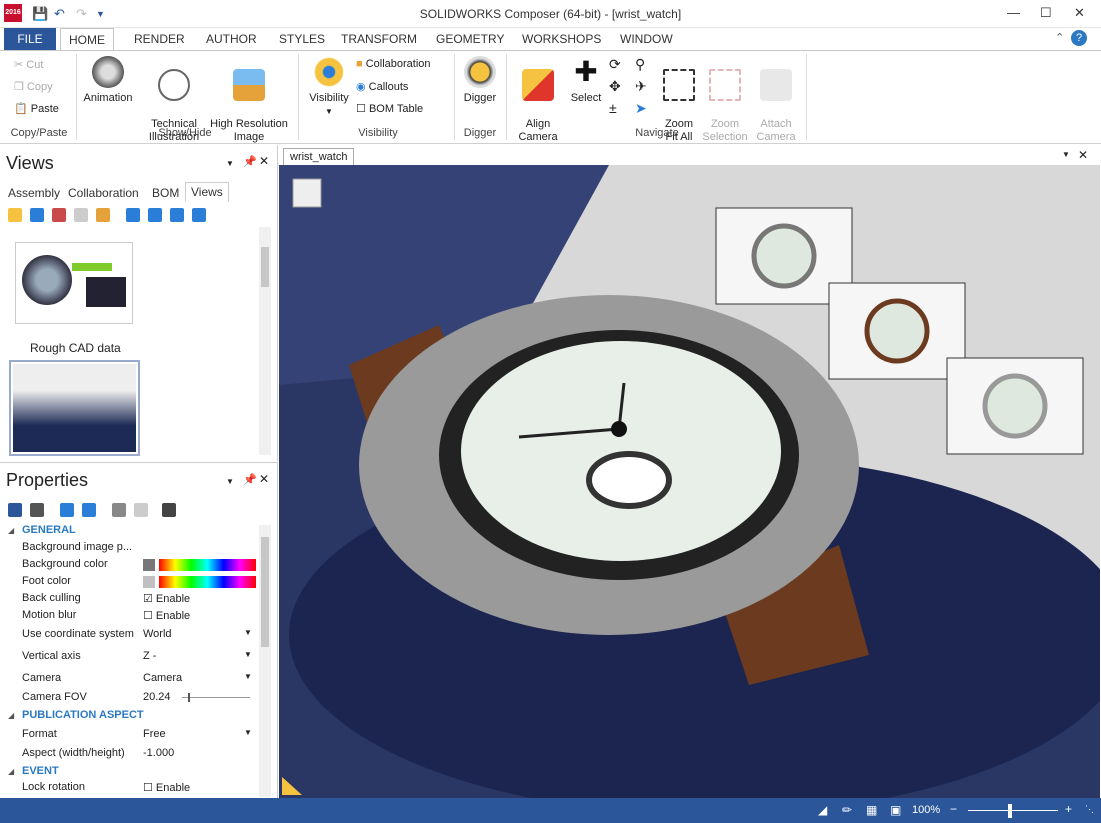 Image resolution: width=1101 pixels, height=823 pixels. Describe the element at coordinates (1059, 37) in the screenshot. I see `collapse-ribbon-icon: ⌃` at that location.